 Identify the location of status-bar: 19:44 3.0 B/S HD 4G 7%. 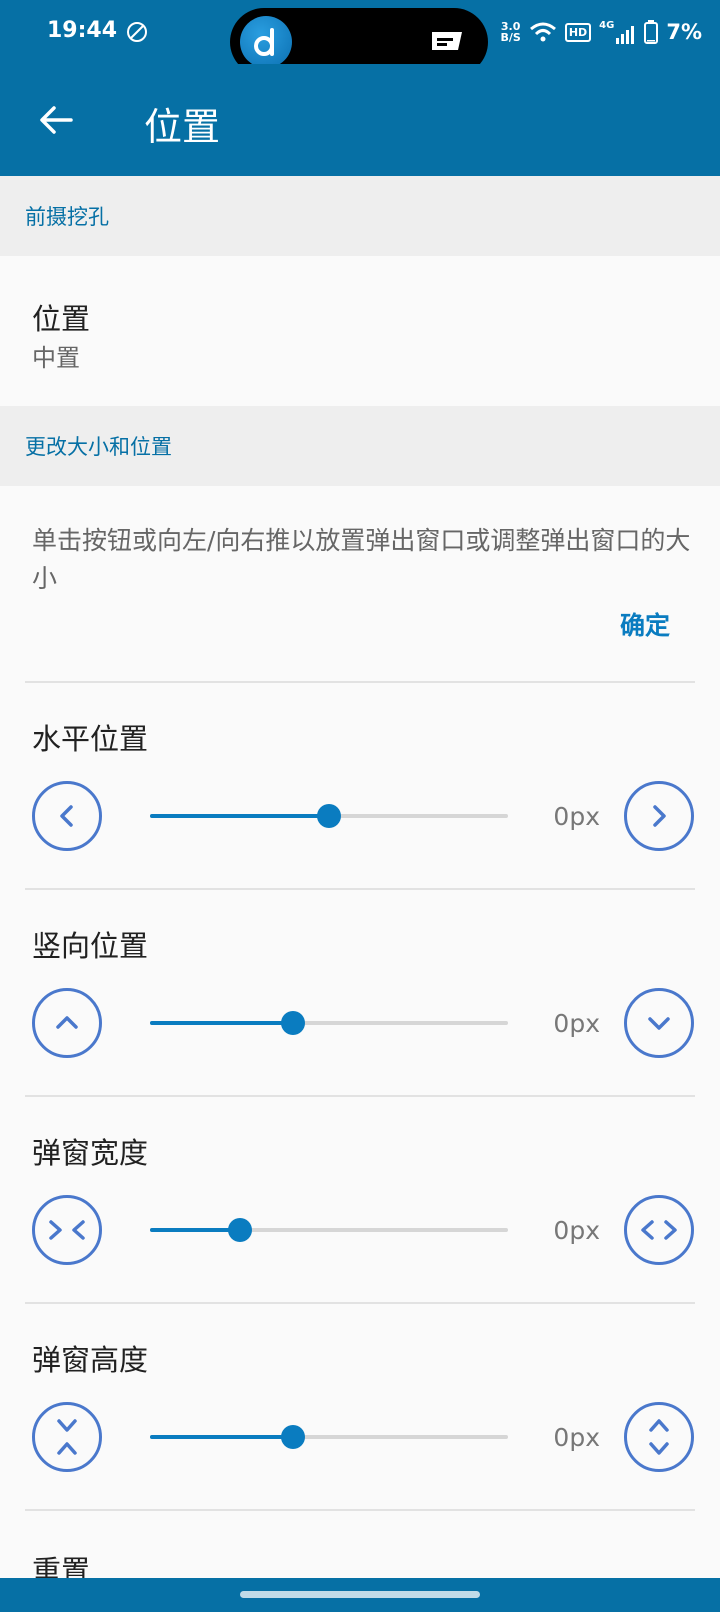
(360, 38).